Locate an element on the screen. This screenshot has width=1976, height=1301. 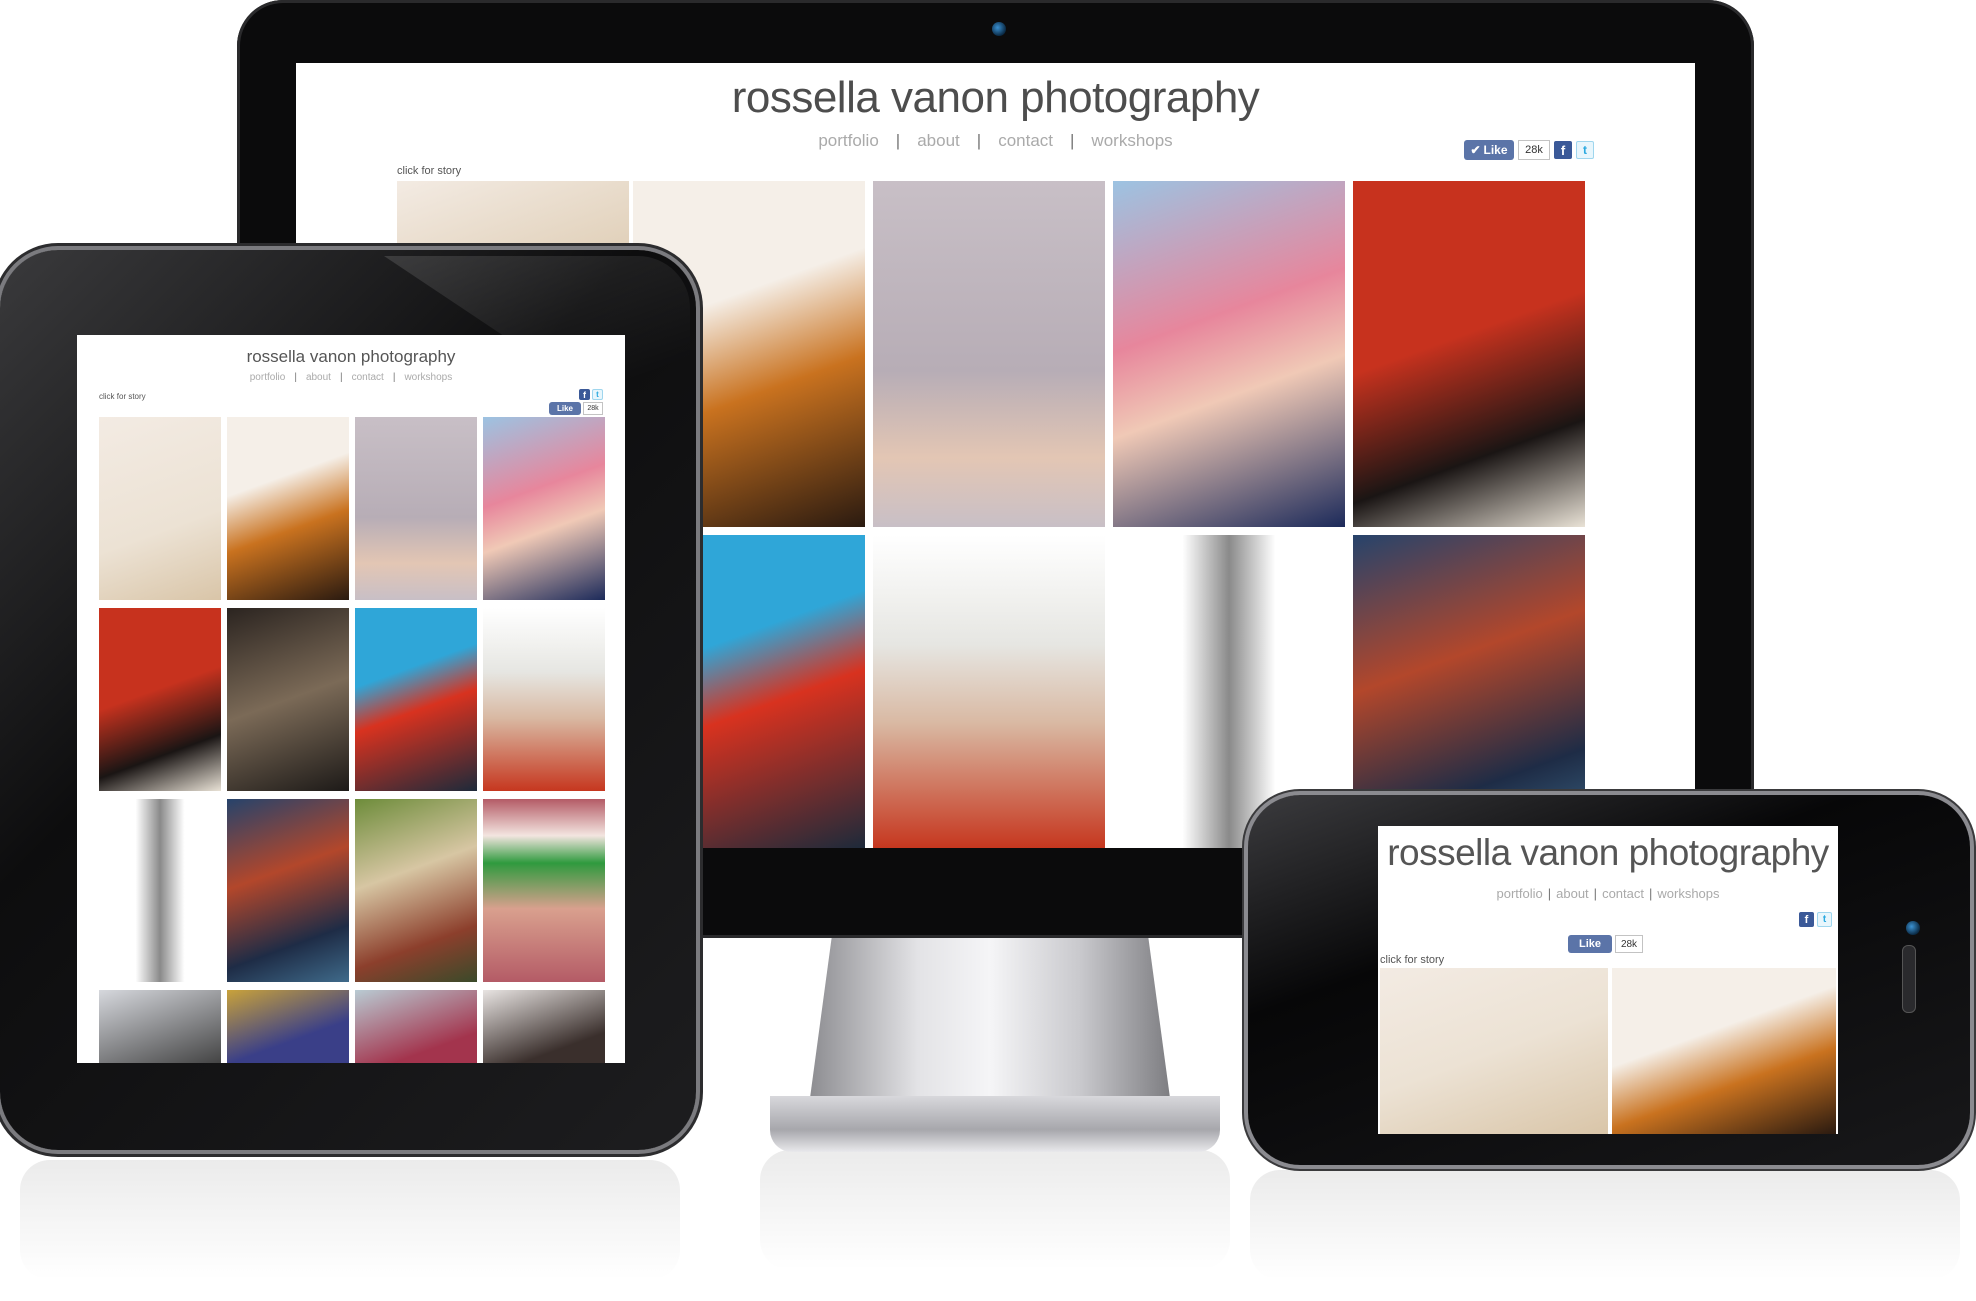
photo-blue-skin is located at coordinates (288, 1026).